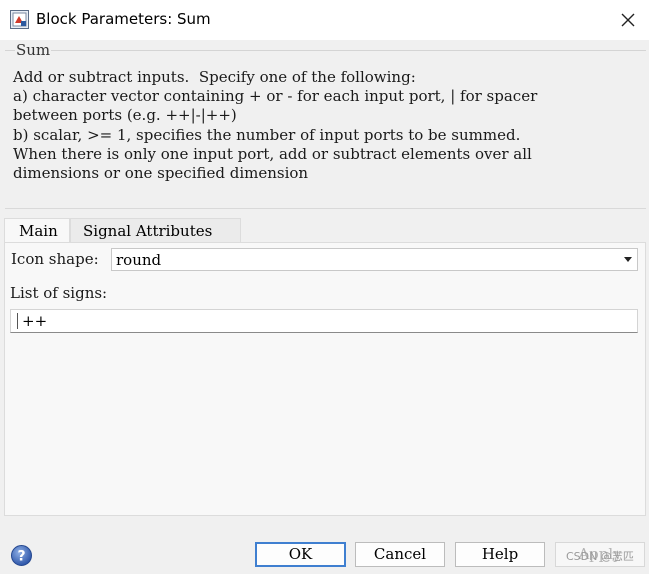 Image resolution: width=649 pixels, height=574 pixels. I want to click on tab-main: Main, so click(37, 230).